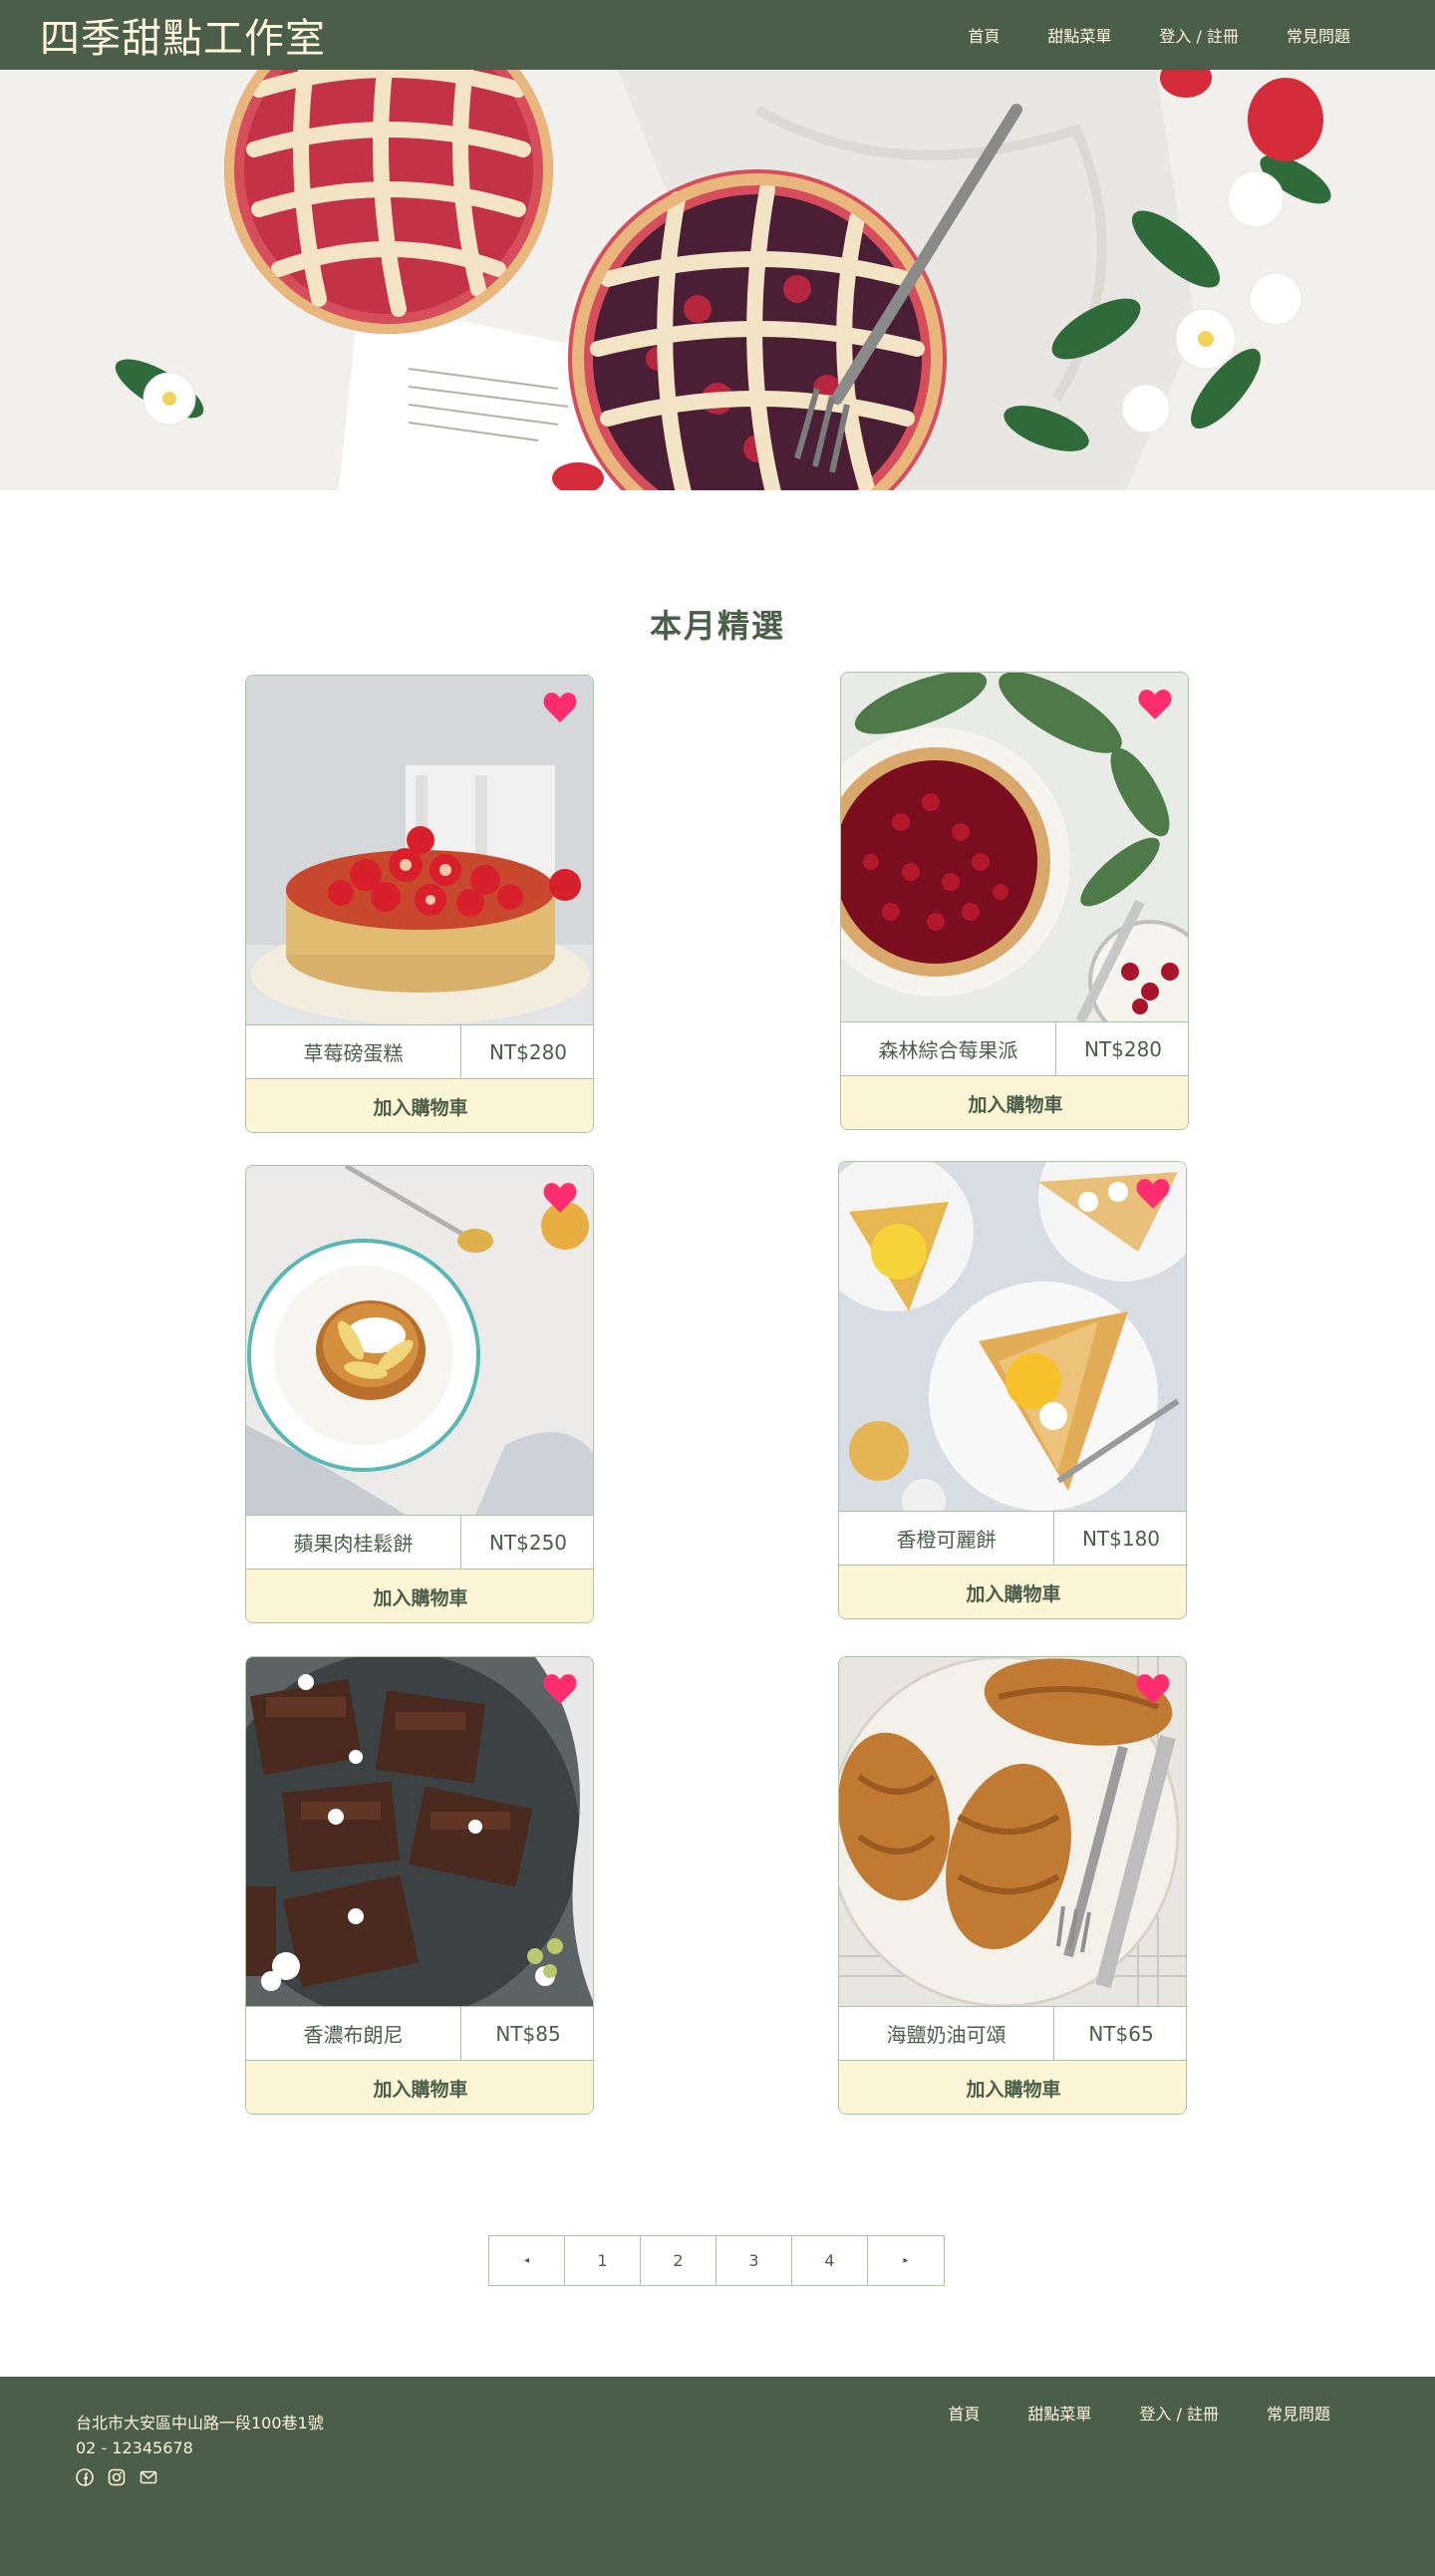 The height and width of the screenshot is (2576, 1435). What do you see at coordinates (200, 2435) in the screenshot?
I see `footer-contact: 台北市大安區中山路一段100巷1號 02 - 12345678` at bounding box center [200, 2435].